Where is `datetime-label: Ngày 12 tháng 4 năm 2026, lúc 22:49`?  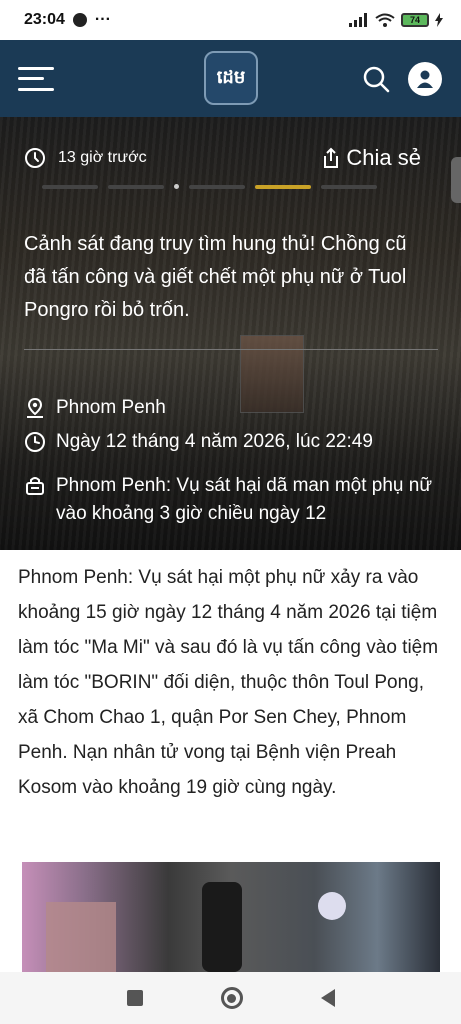
datetime-label: Ngày 12 tháng 4 năm 2026, lúc 22:49 is located at coordinates (214, 441).